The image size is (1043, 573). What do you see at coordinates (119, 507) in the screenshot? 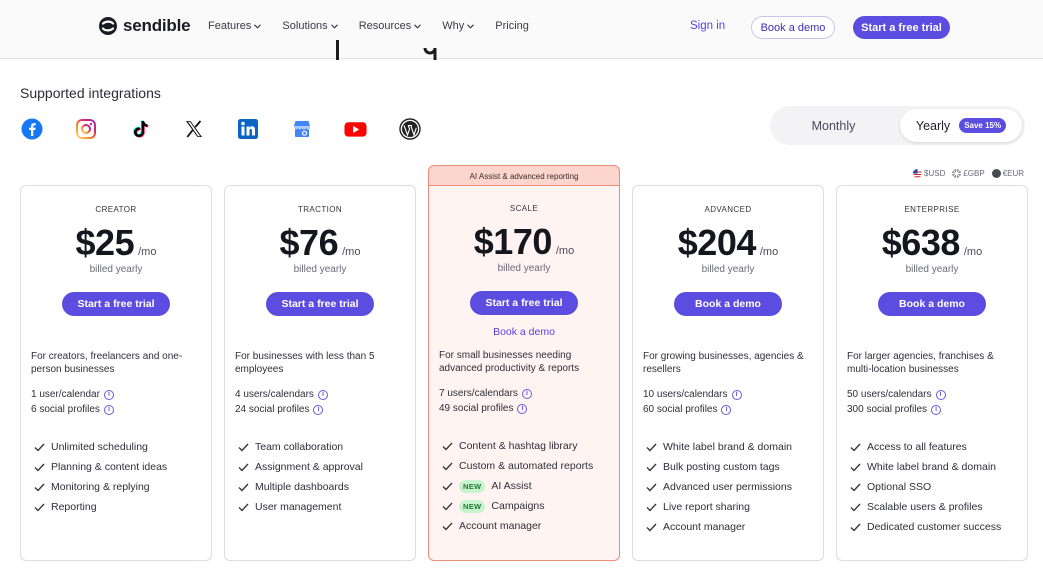
I see `feature-item: Reporting` at bounding box center [119, 507].